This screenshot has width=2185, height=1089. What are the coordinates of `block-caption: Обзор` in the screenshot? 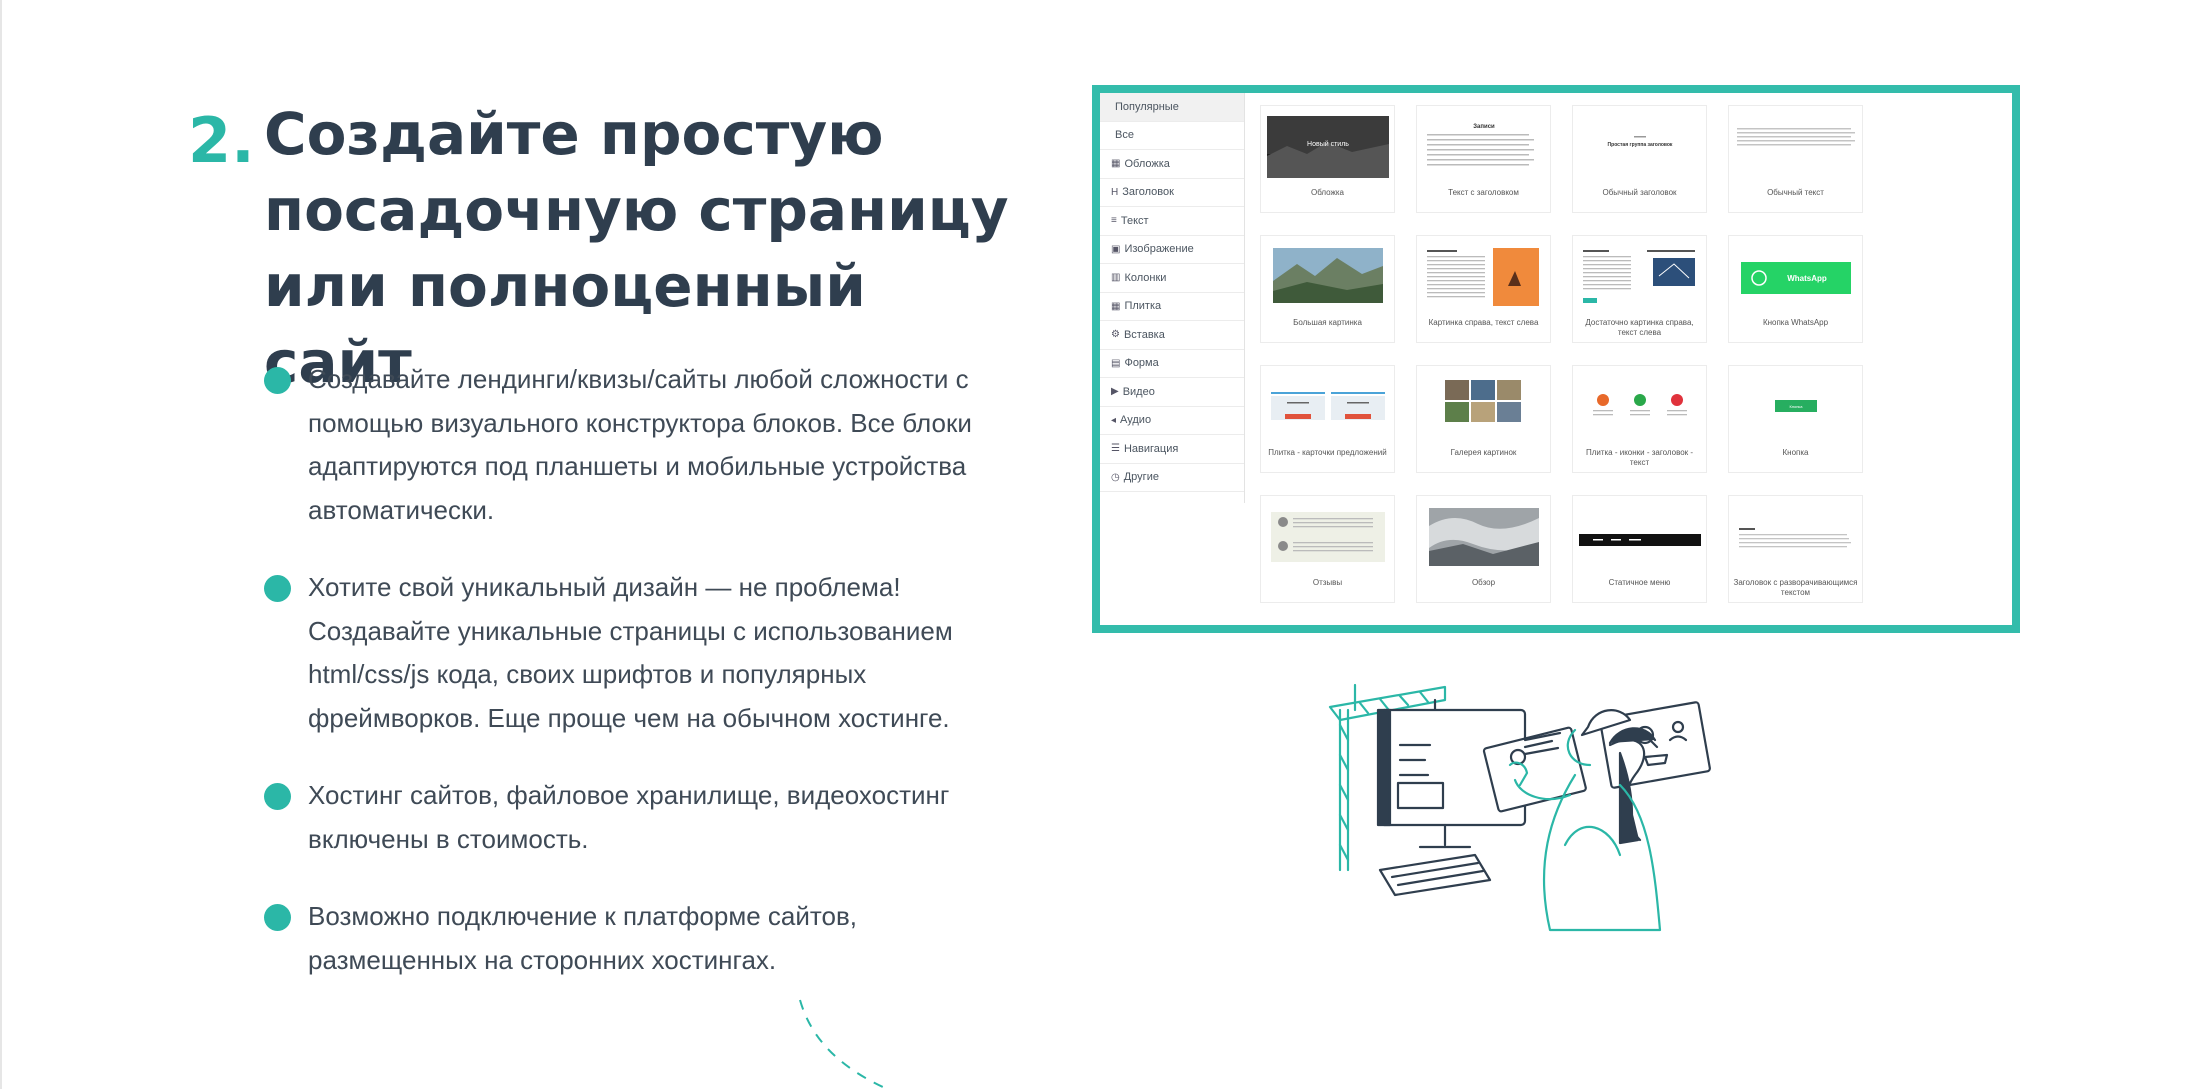 It's located at (1483, 582).